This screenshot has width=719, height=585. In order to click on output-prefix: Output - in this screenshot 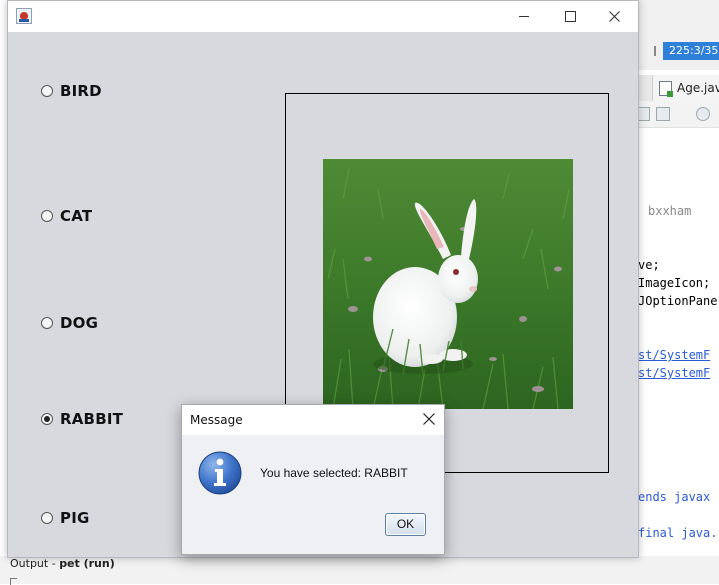, I will do `click(35, 563)`.